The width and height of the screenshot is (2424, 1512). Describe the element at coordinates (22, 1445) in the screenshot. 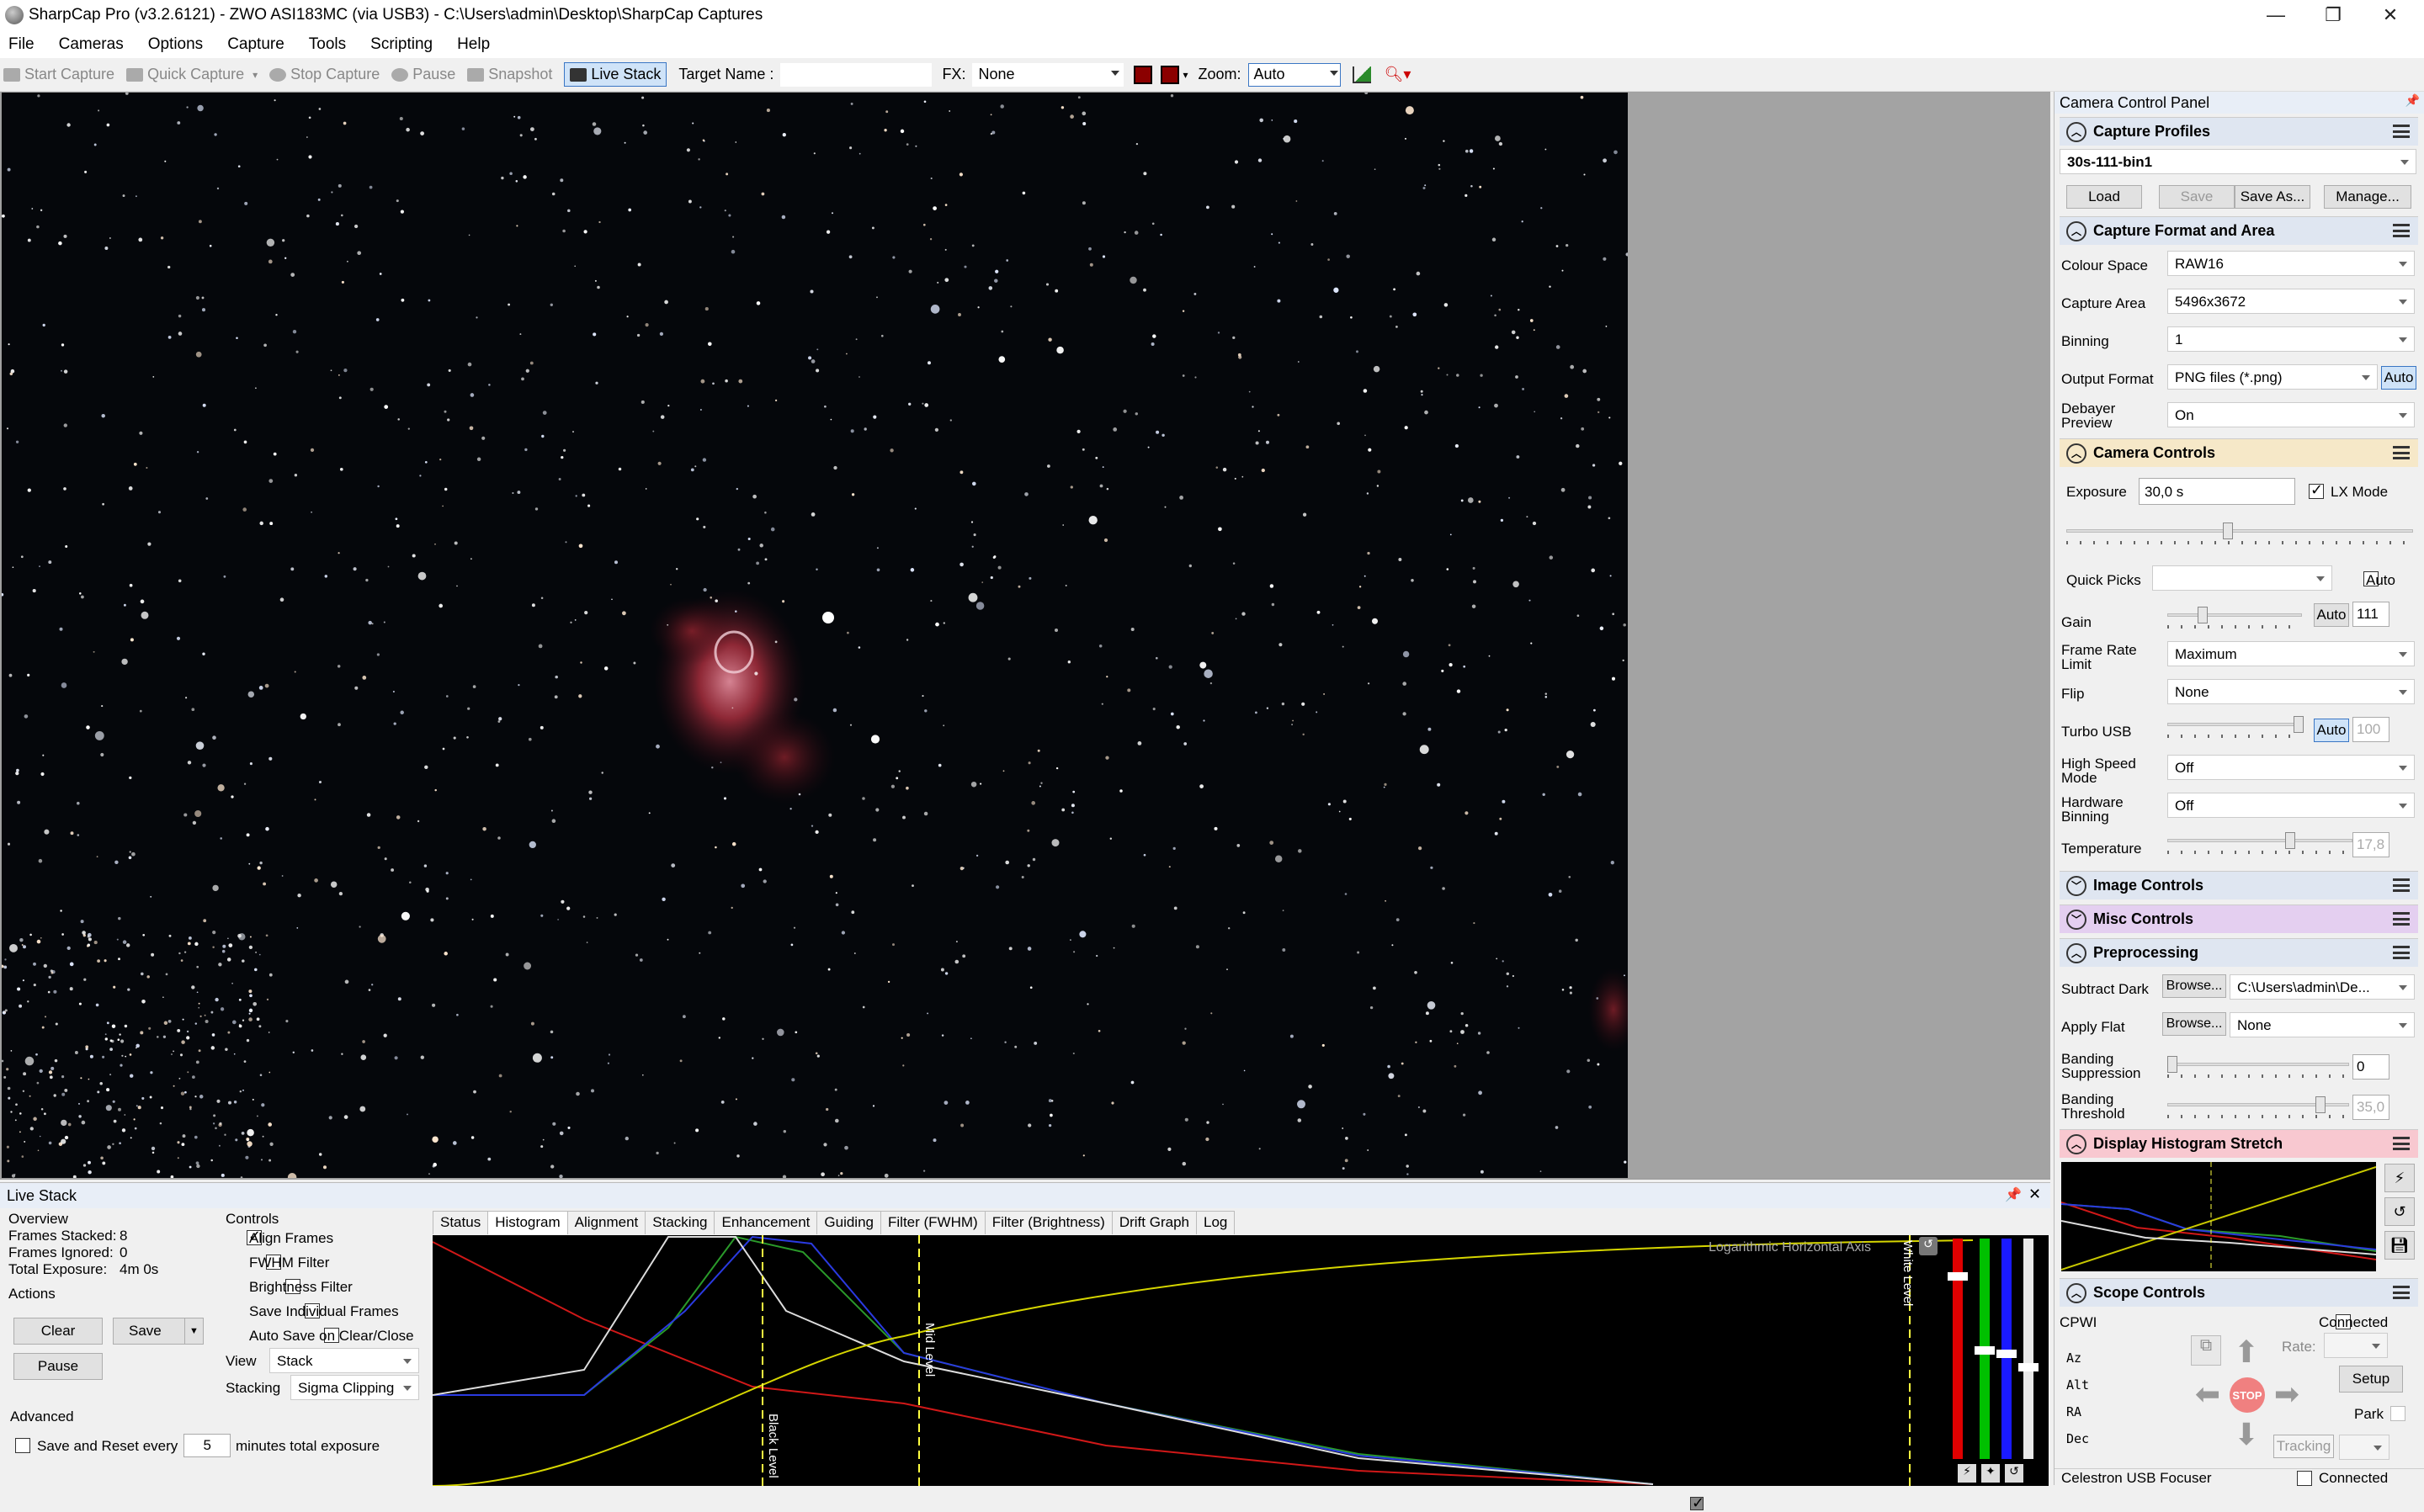

I see `save-reset-checkbox` at that location.